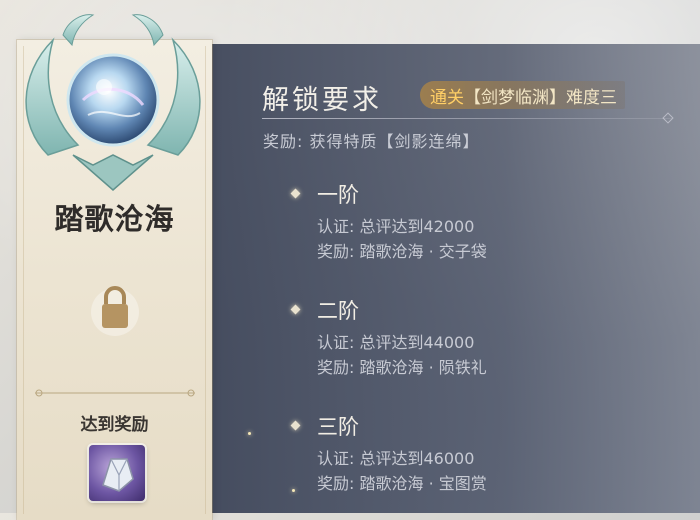  I want to click on requirement-stage: 【剑梦临渊】, so click(515, 97).